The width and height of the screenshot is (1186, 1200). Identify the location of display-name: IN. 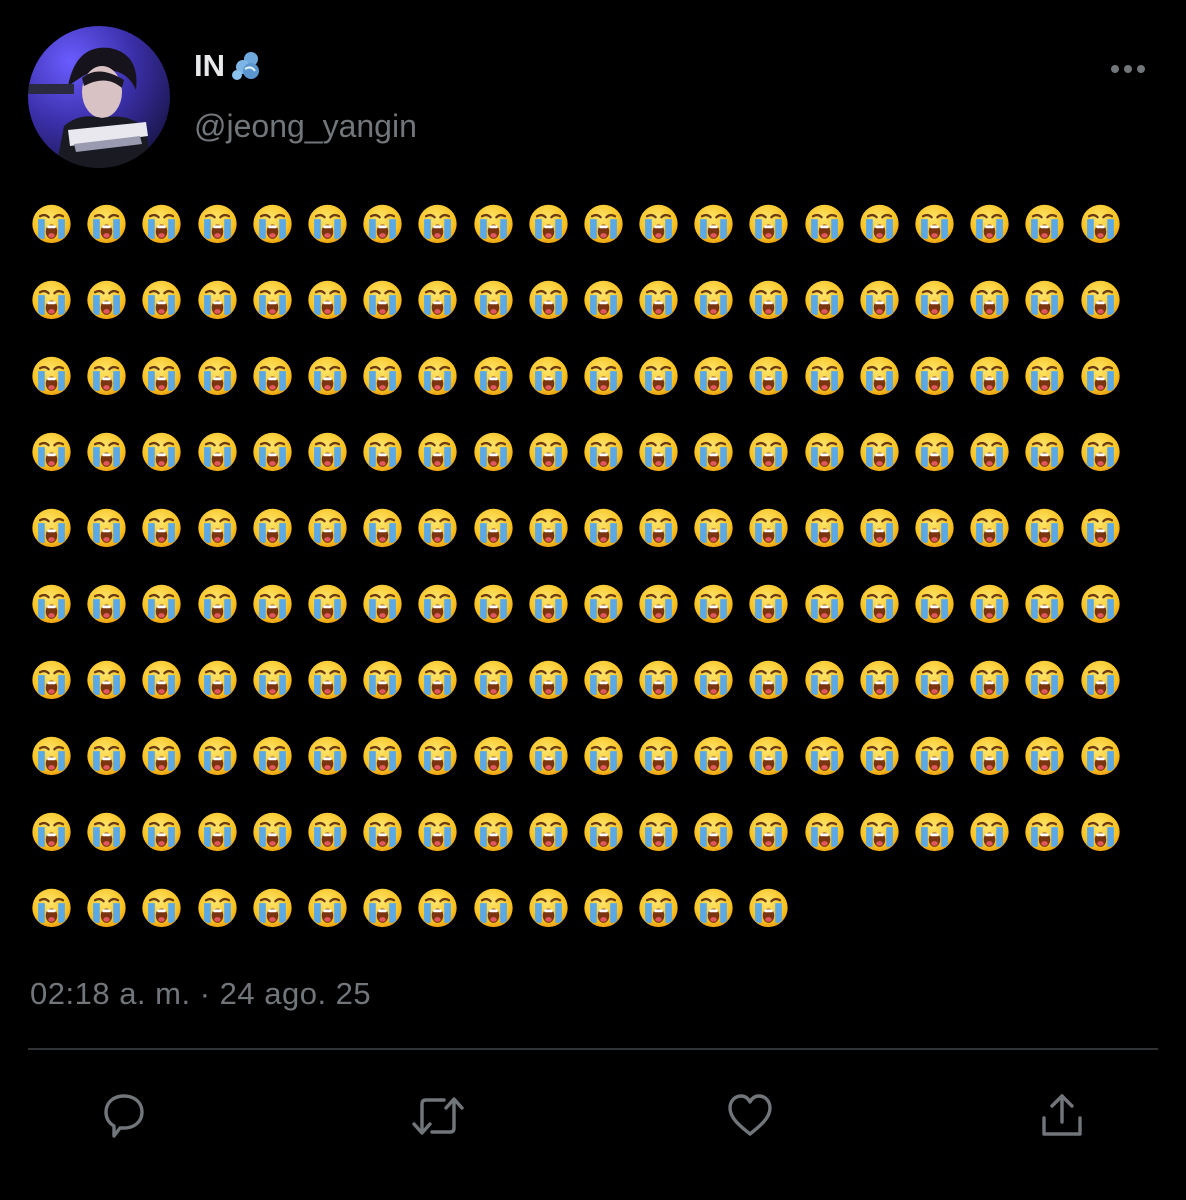
(228, 66).